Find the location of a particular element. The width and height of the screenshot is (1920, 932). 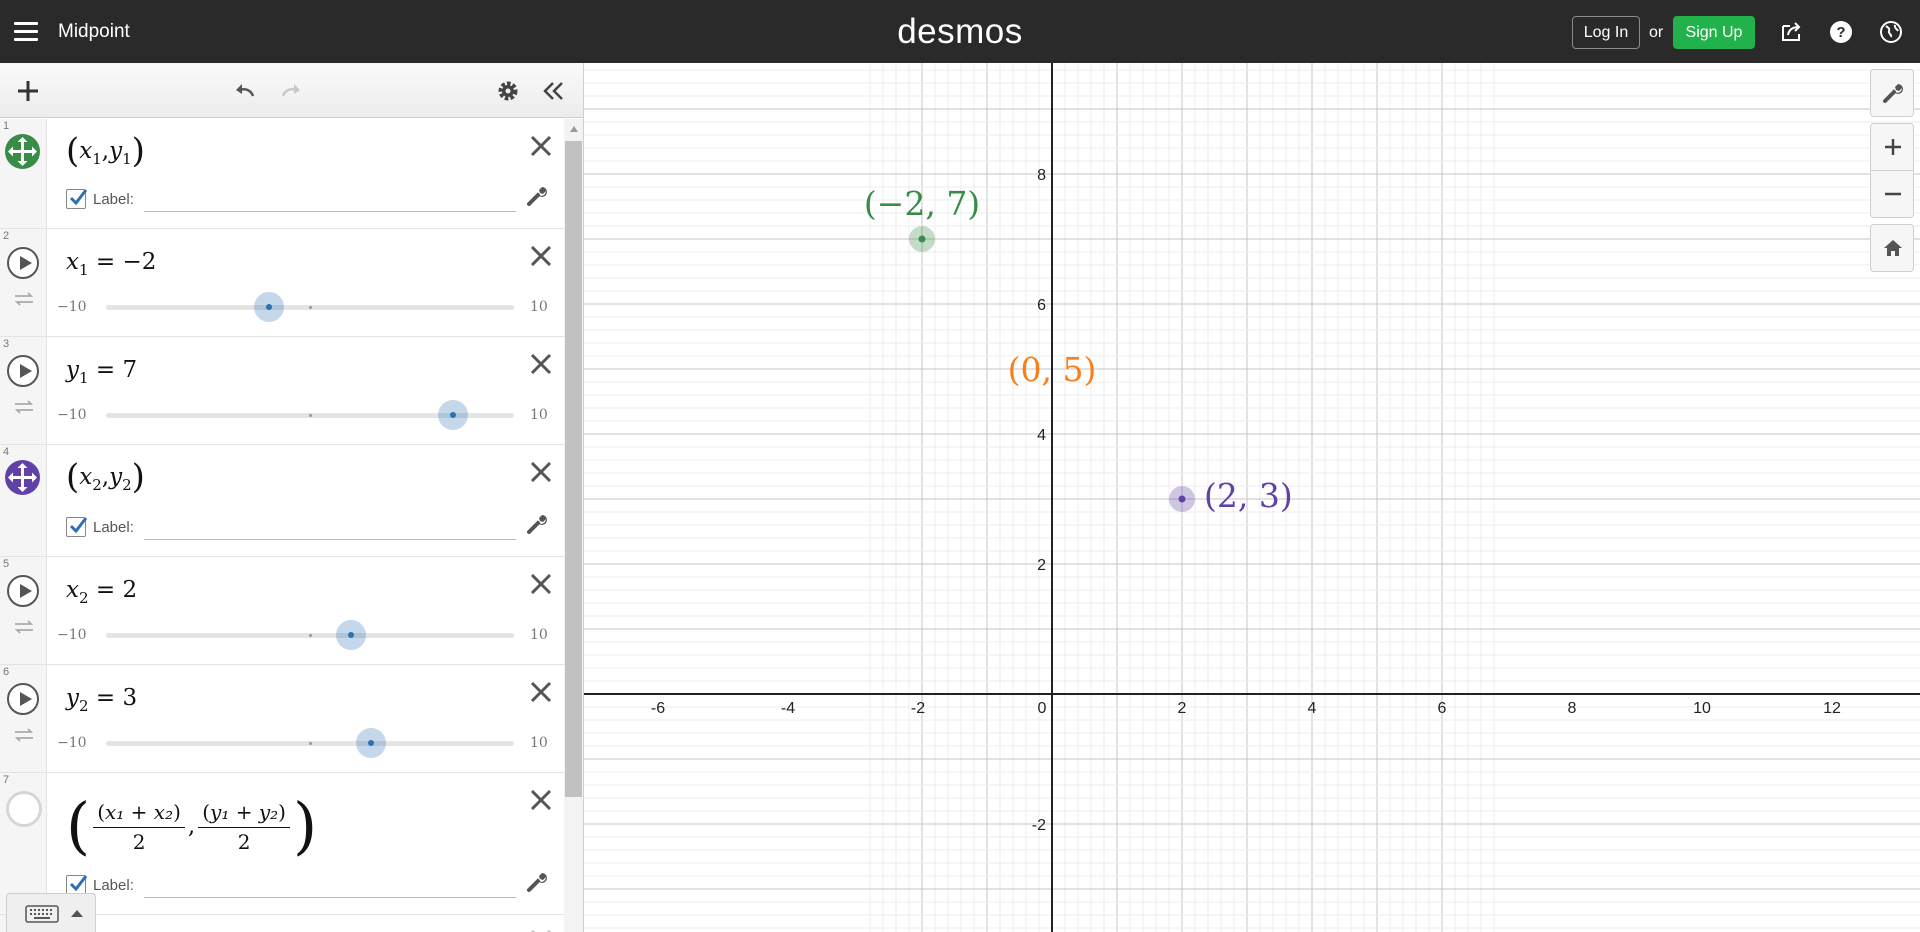

scrollbar-thumb is located at coordinates (573, 469).